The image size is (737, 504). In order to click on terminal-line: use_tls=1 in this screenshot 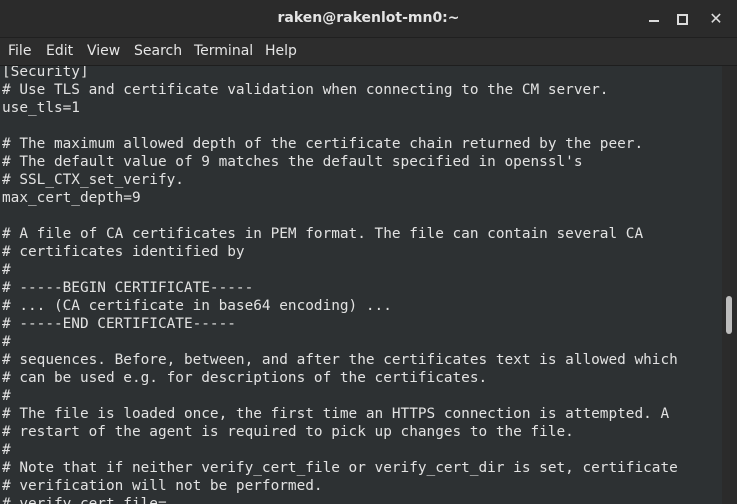, I will do `click(41, 108)`.